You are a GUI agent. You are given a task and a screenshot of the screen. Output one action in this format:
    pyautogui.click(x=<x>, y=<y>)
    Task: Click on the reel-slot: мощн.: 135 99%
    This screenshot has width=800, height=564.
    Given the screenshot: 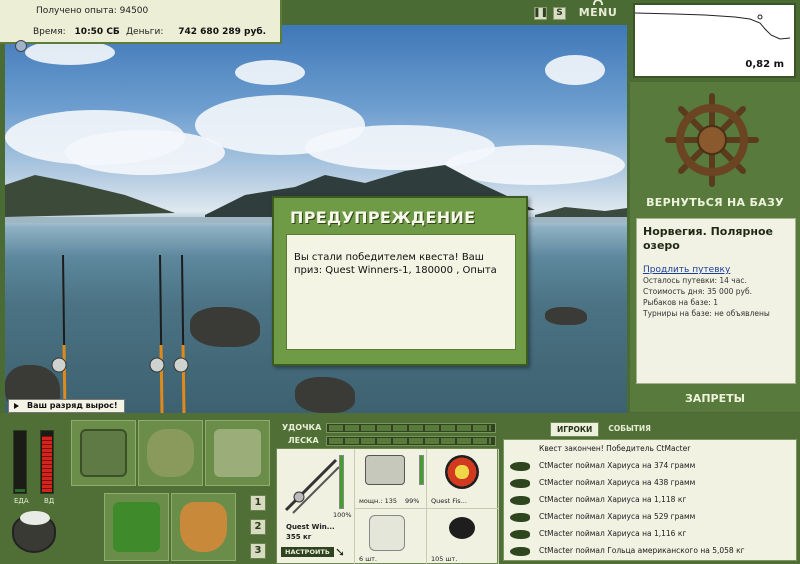 What is the action you would take?
    pyautogui.click(x=391, y=479)
    